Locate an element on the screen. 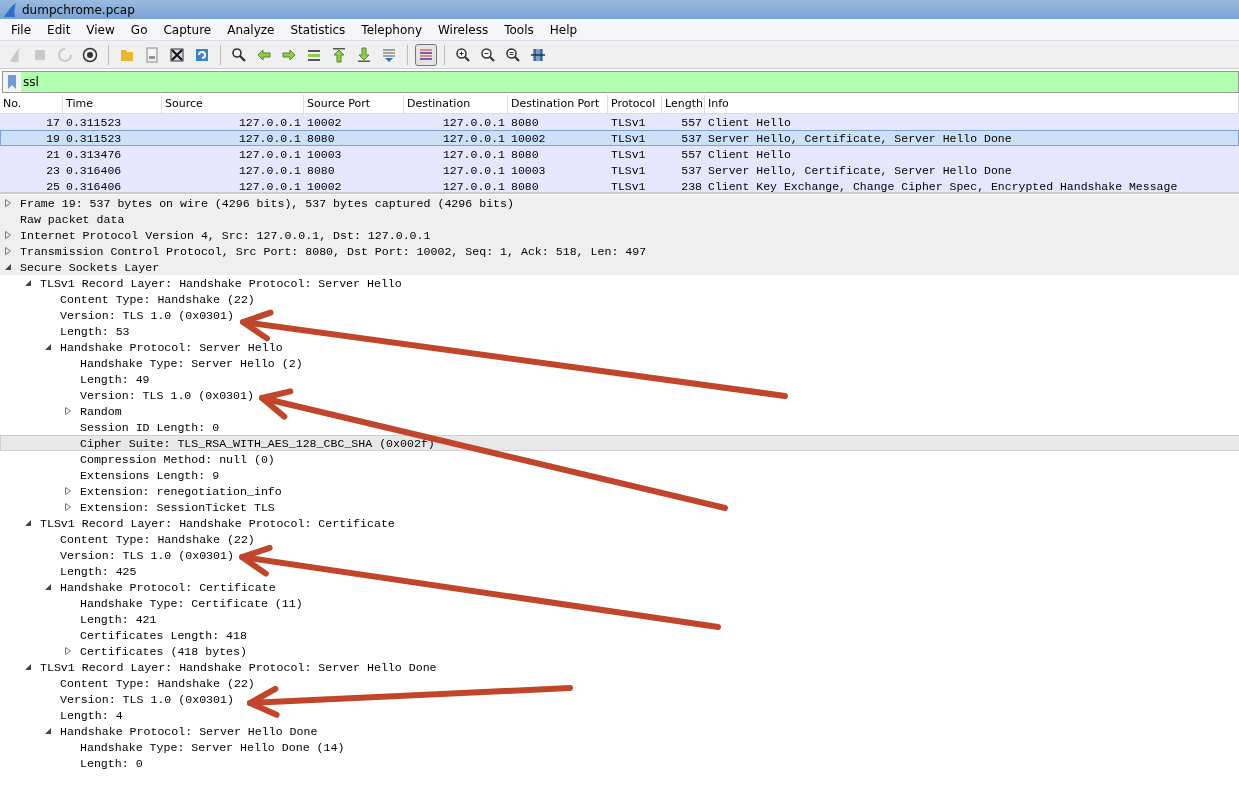 Image resolution: width=1239 pixels, height=786 pixels. menu-item: Statistics is located at coordinates (318, 29).